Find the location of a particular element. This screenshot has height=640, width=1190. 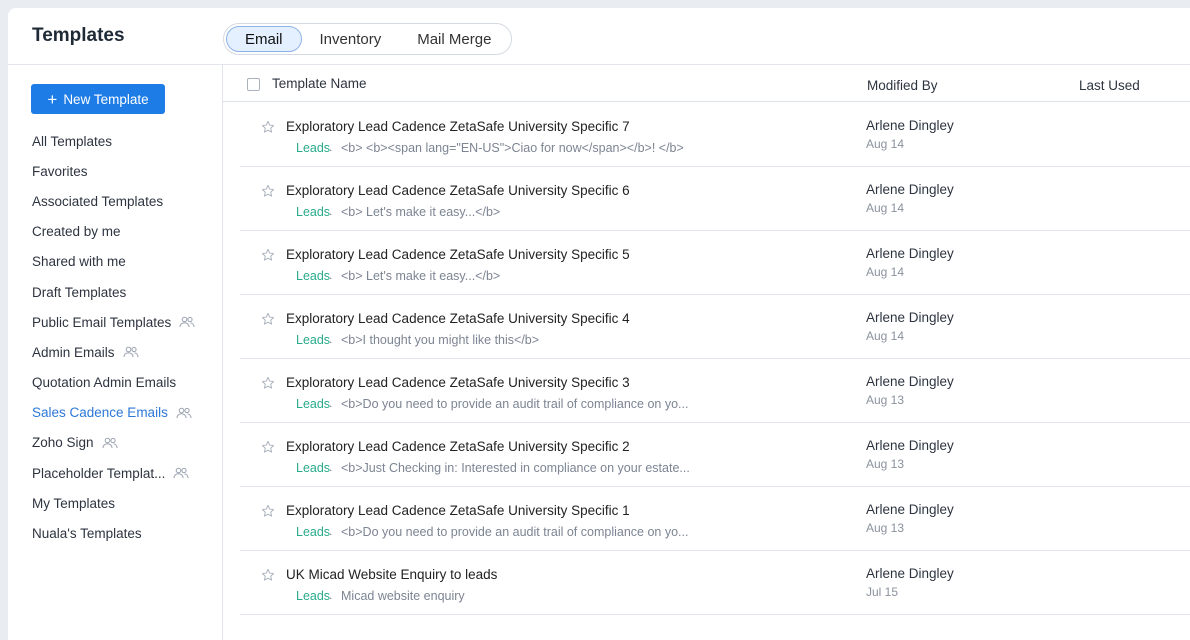

template-preview: <b> Let's make it easy...</b> is located at coordinates (421, 276).